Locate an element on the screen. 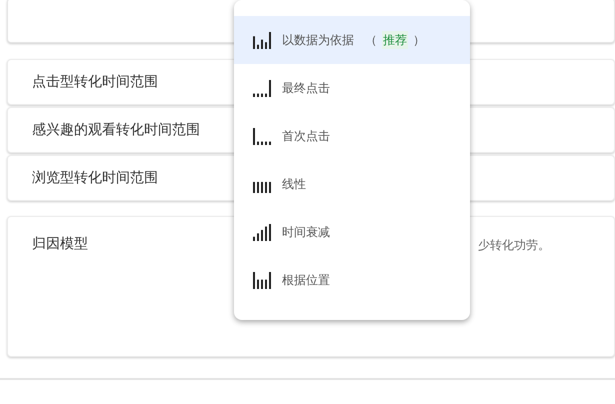 Image resolution: width=615 pixels, height=404 pixels. menu-item: 首次点击 is located at coordinates (352, 136).